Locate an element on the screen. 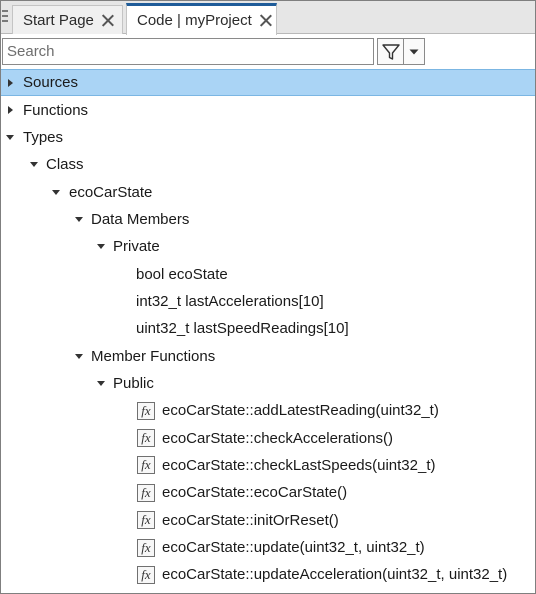  search-bar is located at coordinates (268, 52).